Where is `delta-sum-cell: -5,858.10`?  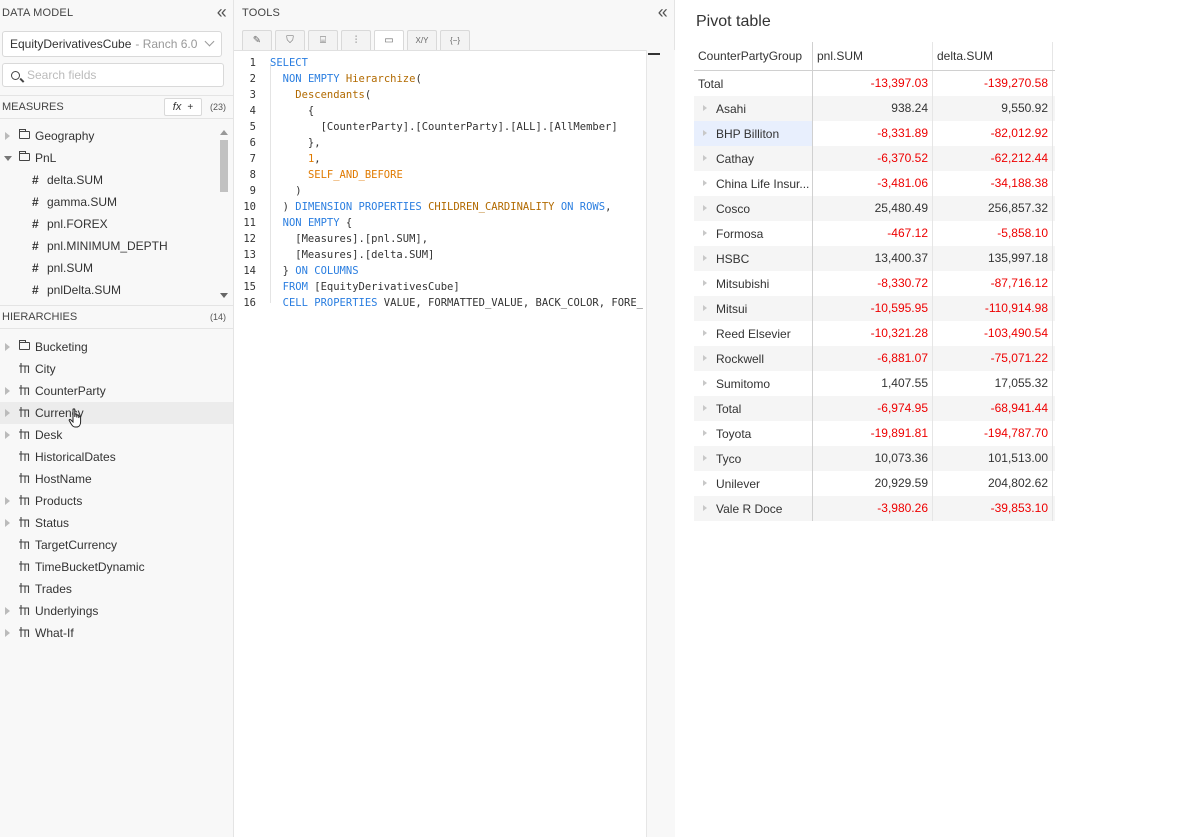
delta-sum-cell: -5,858.10 is located at coordinates (993, 233).